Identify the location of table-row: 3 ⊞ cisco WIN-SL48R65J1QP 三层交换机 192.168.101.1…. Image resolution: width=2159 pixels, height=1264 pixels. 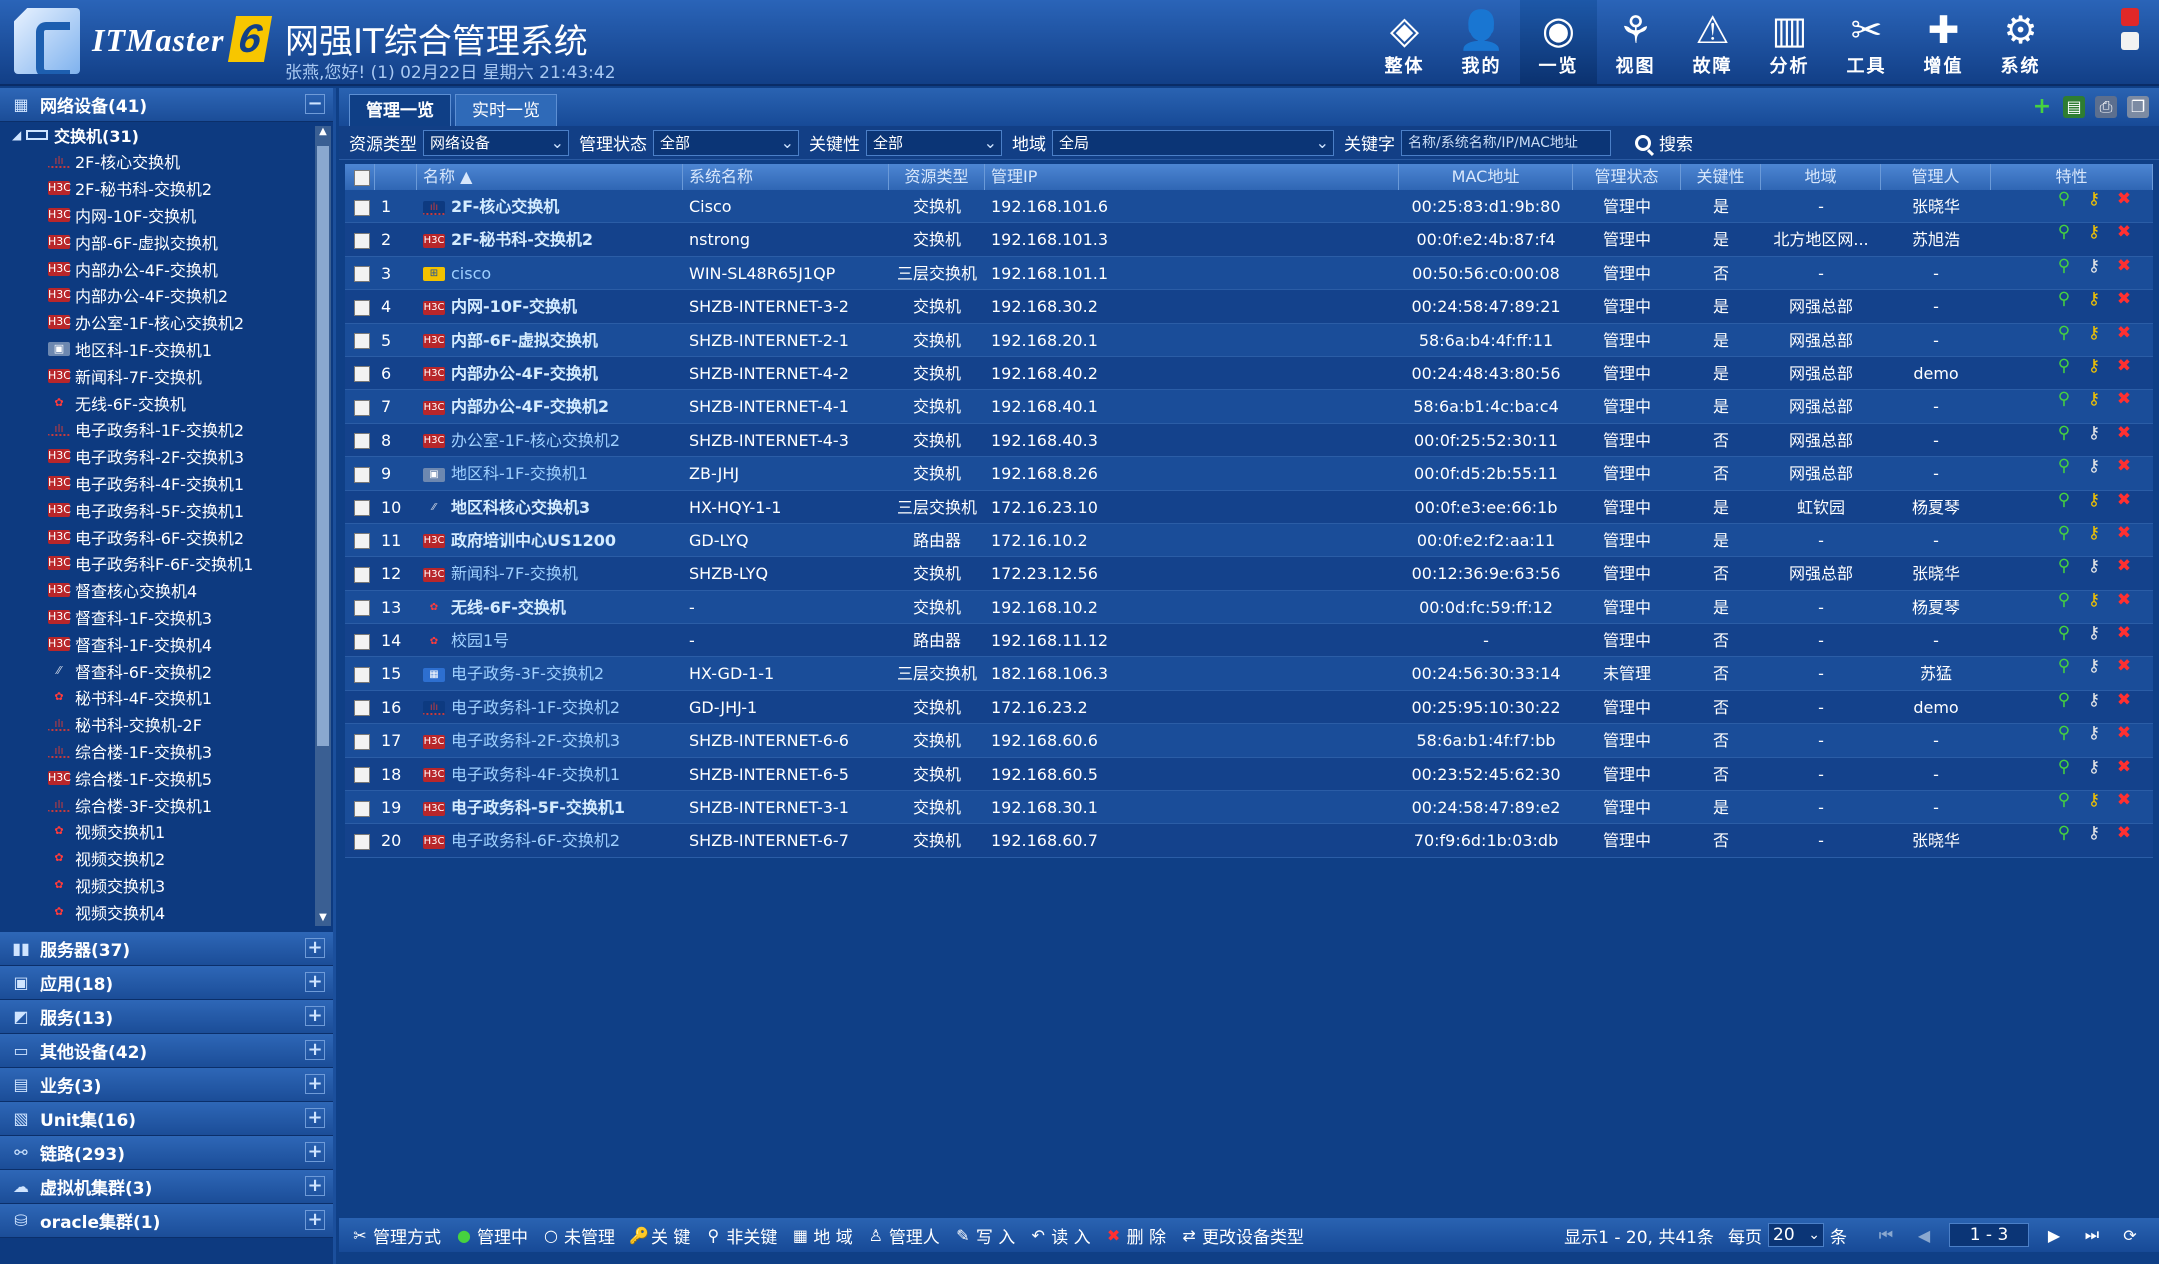
(1249, 273).